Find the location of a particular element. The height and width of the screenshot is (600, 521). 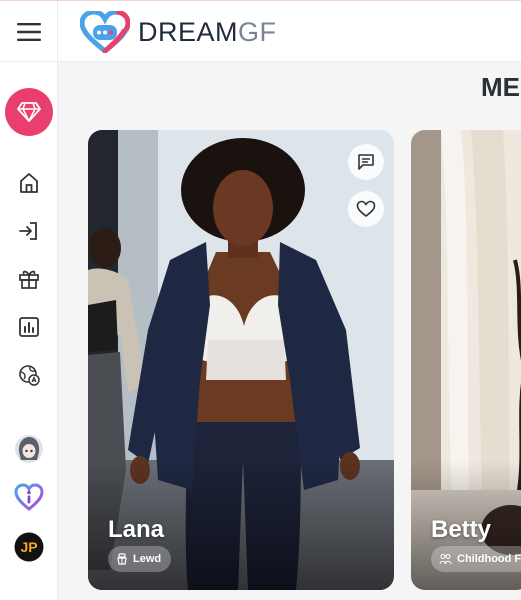

sidebar-item-stats is located at coordinates (29, 327).